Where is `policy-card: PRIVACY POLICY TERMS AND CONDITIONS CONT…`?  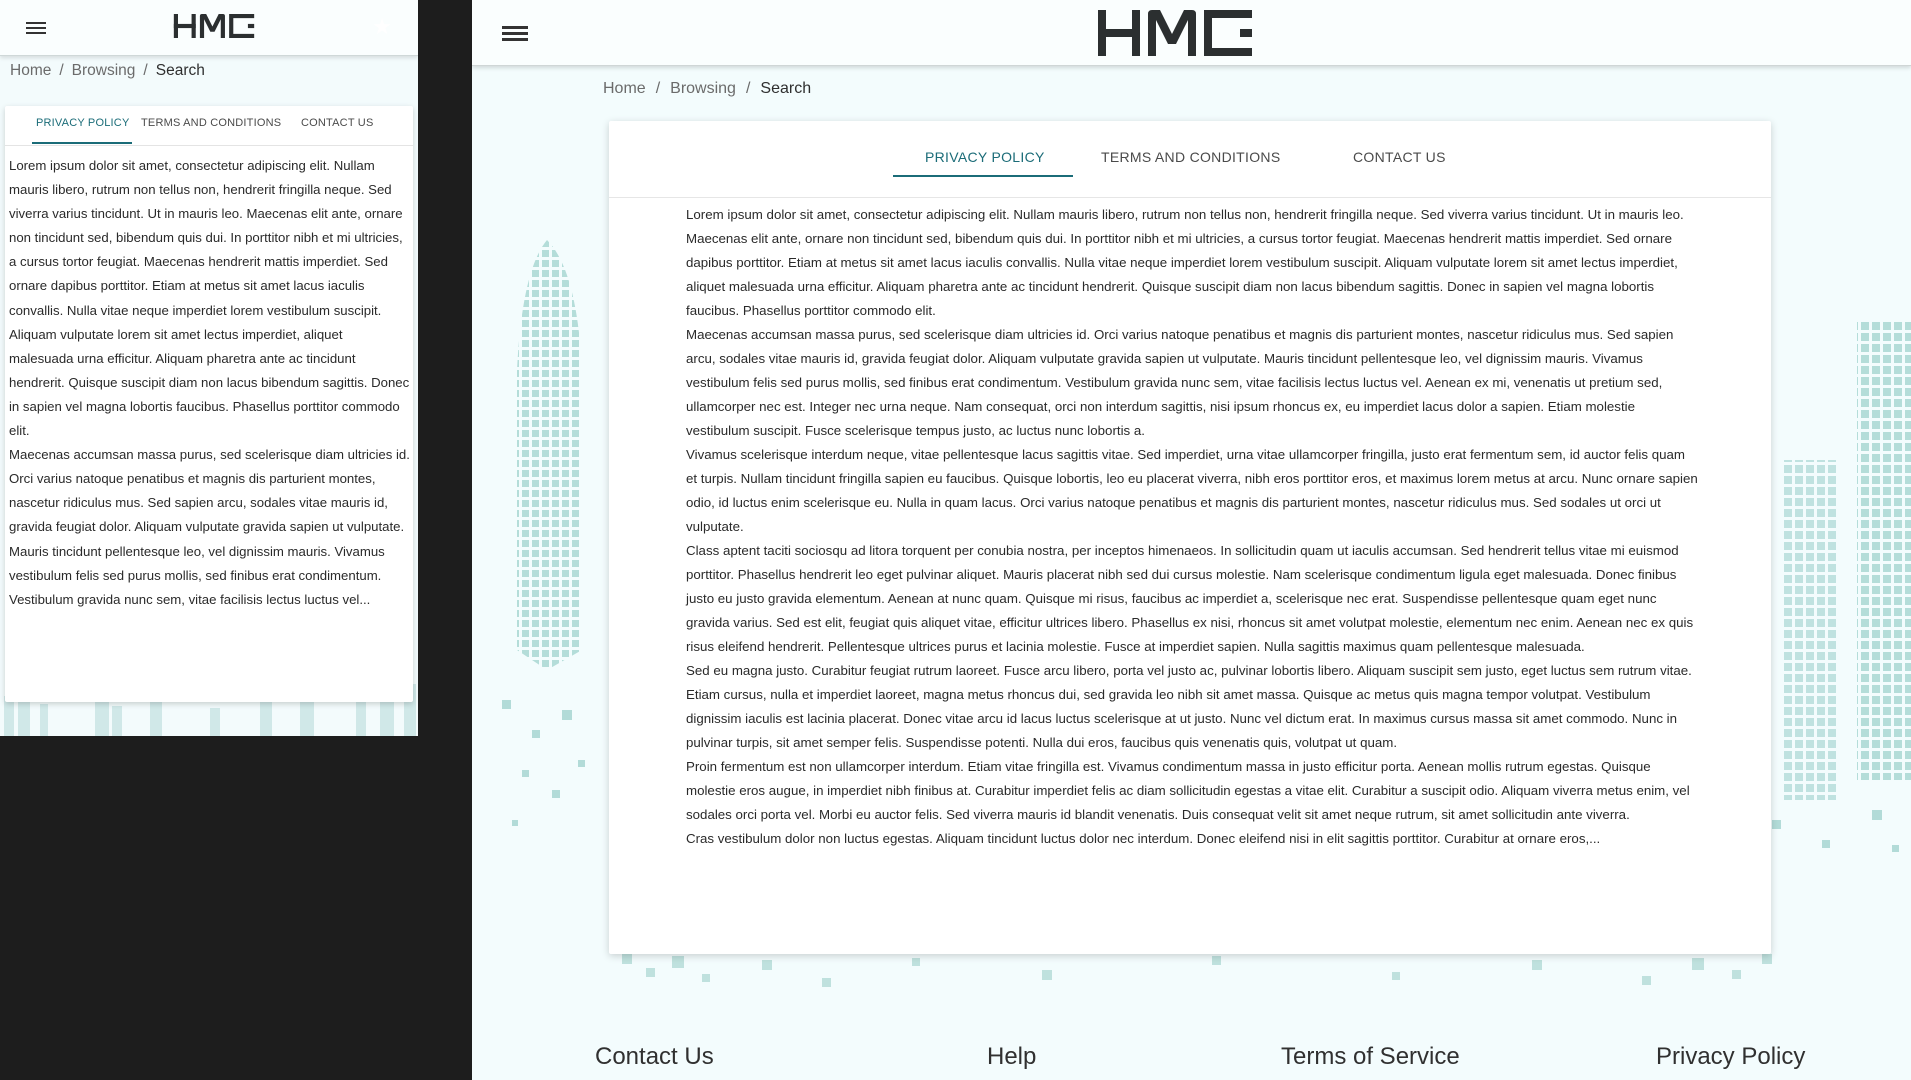
policy-card: PRIVACY POLICY TERMS AND CONDITIONS CONT… is located at coordinates (209, 404).